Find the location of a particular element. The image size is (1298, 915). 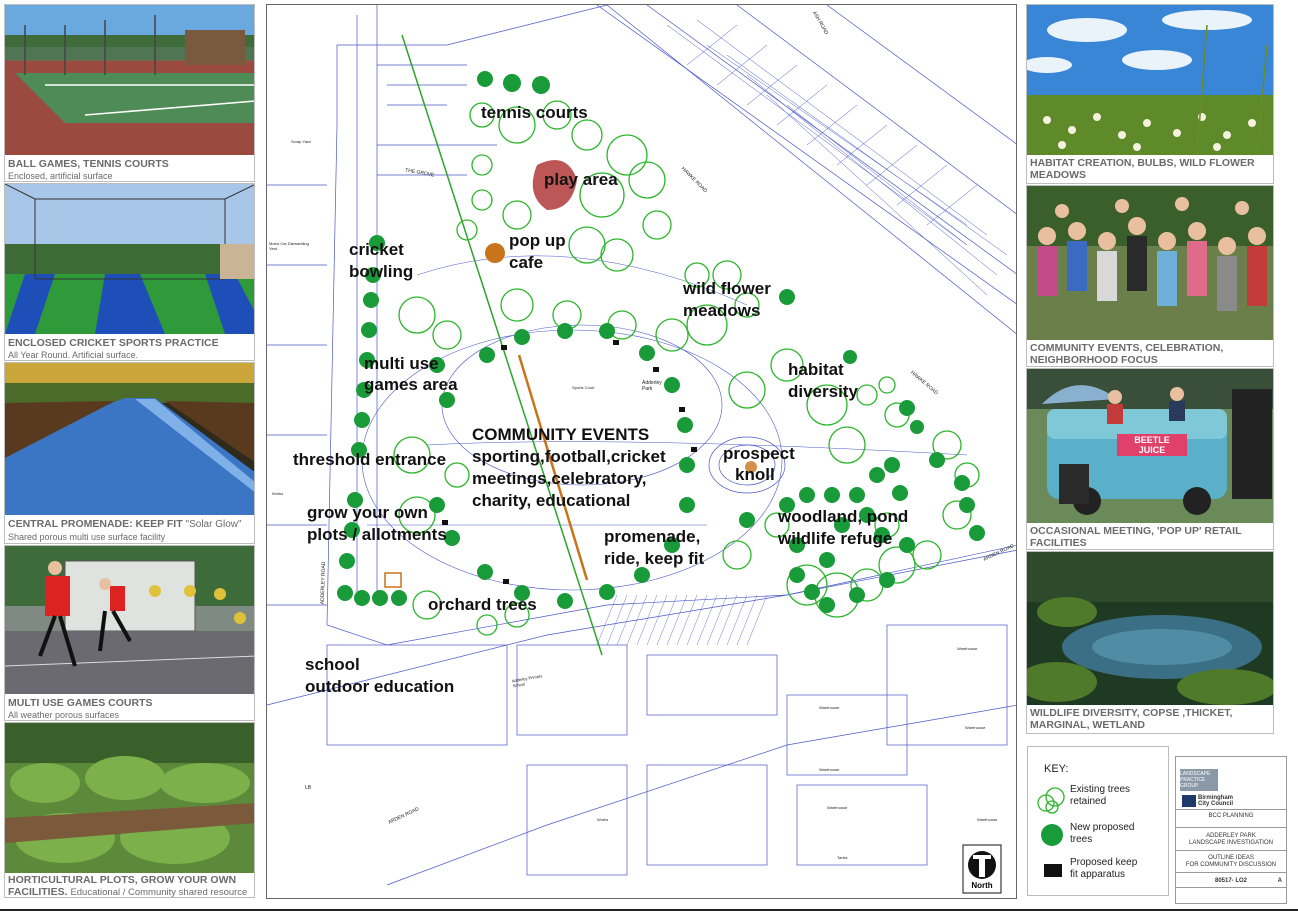

panel-subtitle: Educational / Community shared resource is located at coordinates (159, 892).